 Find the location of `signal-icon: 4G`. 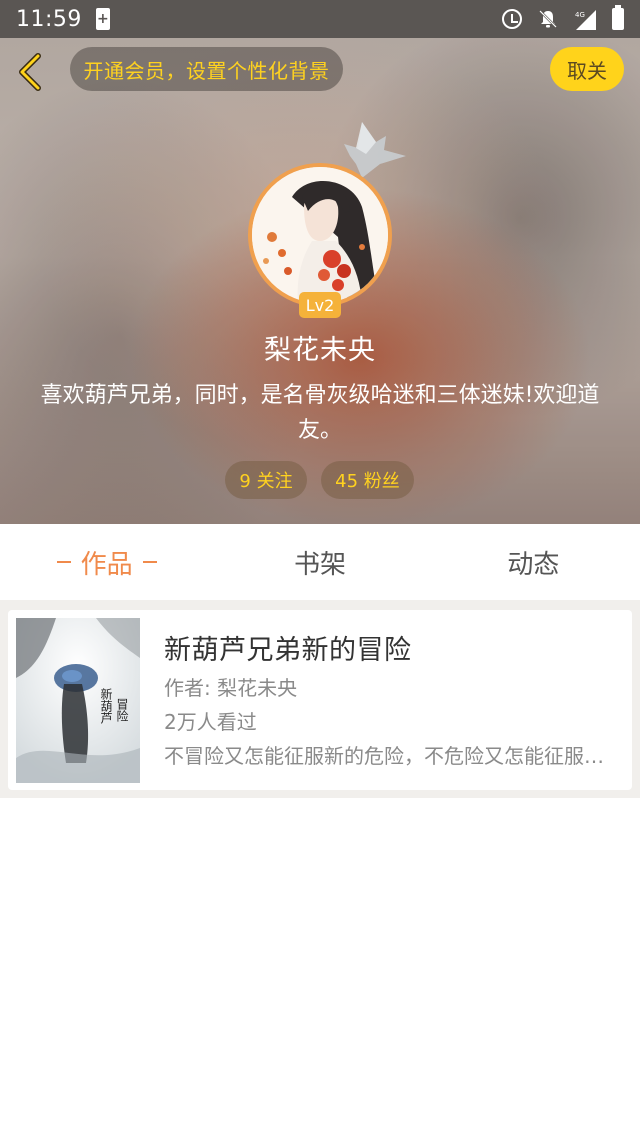

signal-icon: 4G is located at coordinates (585, 20).